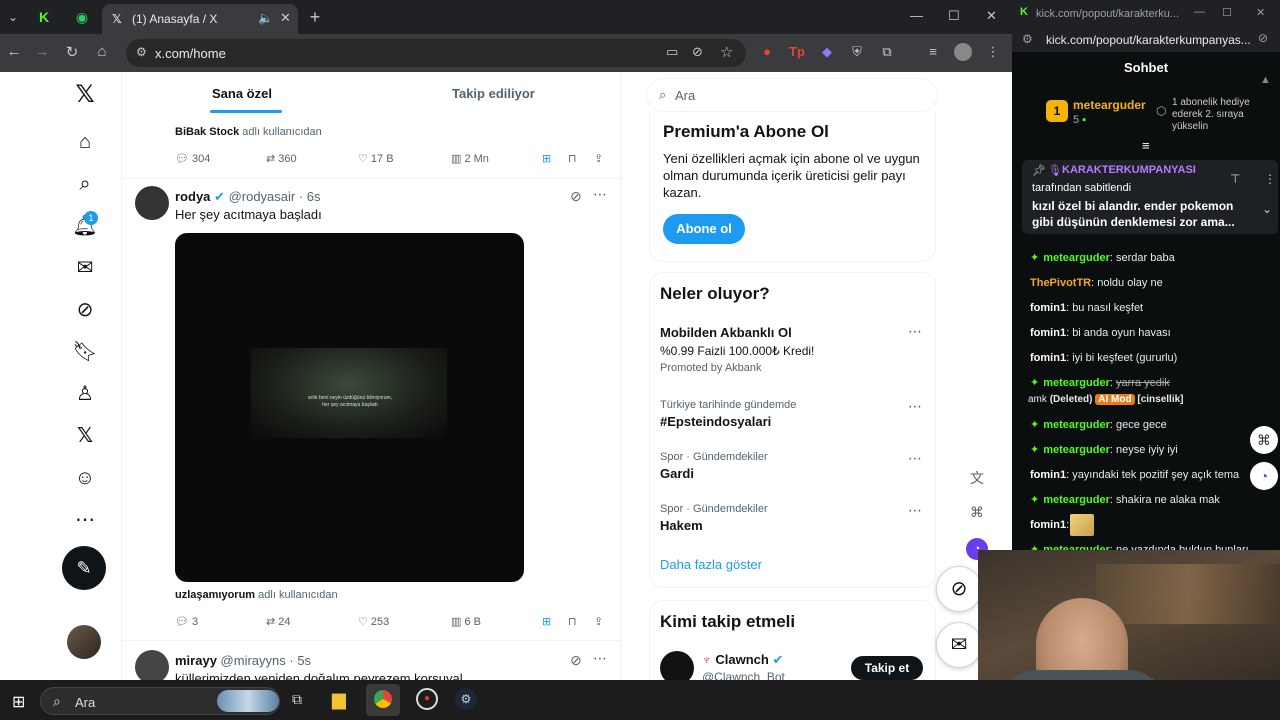  What do you see at coordinates (963, 52) in the screenshot?
I see `profile-avatar-icon` at bounding box center [963, 52].